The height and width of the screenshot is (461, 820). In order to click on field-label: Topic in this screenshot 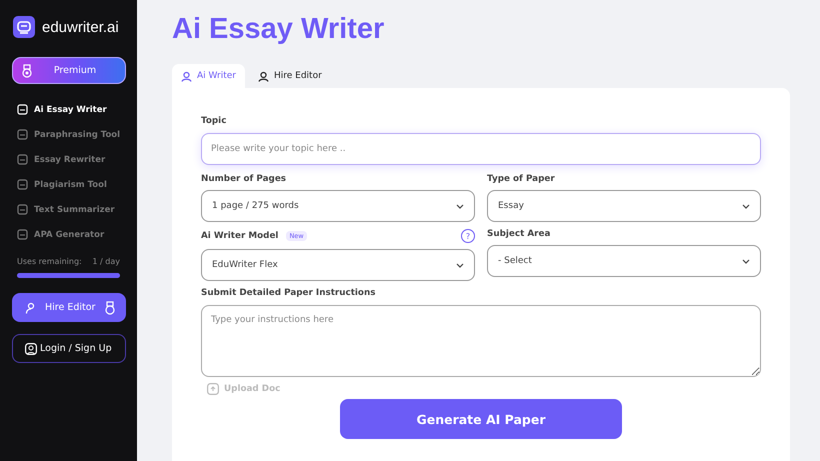, I will do `click(214, 121)`.